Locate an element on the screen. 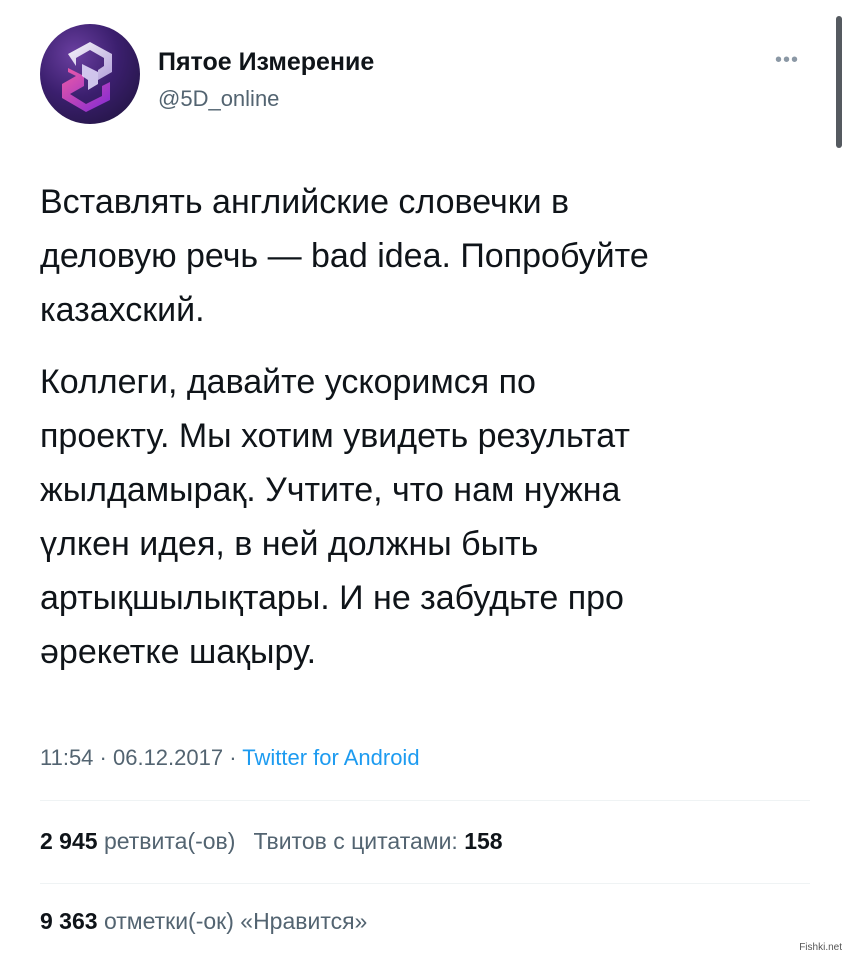  quotes-count: 158 is located at coordinates (483, 841).